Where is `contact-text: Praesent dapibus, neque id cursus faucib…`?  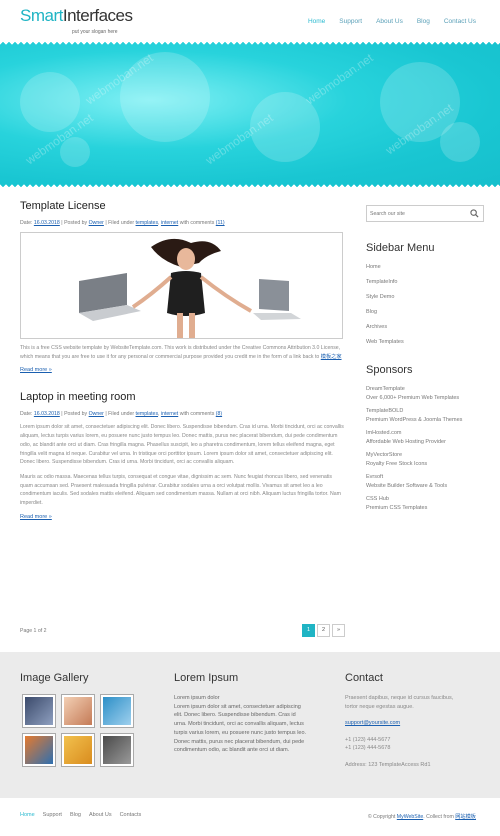
contact-text: Praesent dapibus, neque id cursus faucib… is located at coordinates (399, 698).